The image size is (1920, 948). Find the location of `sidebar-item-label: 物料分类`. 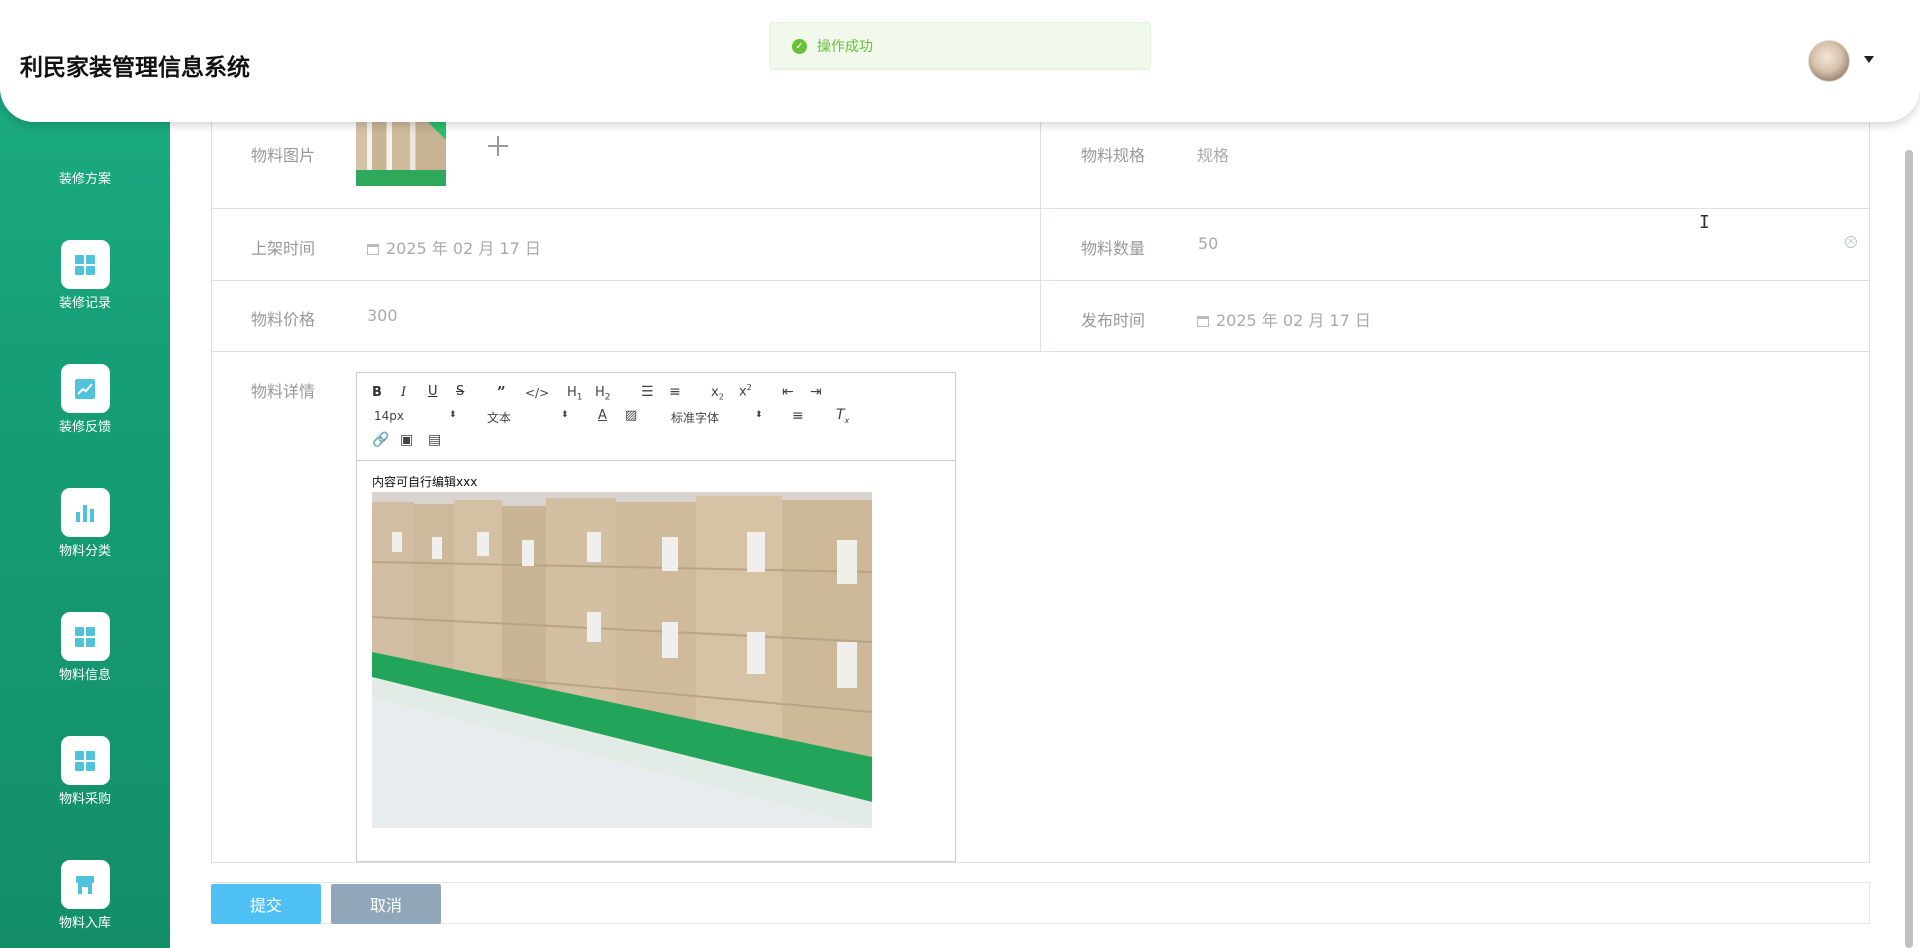

sidebar-item-label: 物料分类 is located at coordinates (84, 551).